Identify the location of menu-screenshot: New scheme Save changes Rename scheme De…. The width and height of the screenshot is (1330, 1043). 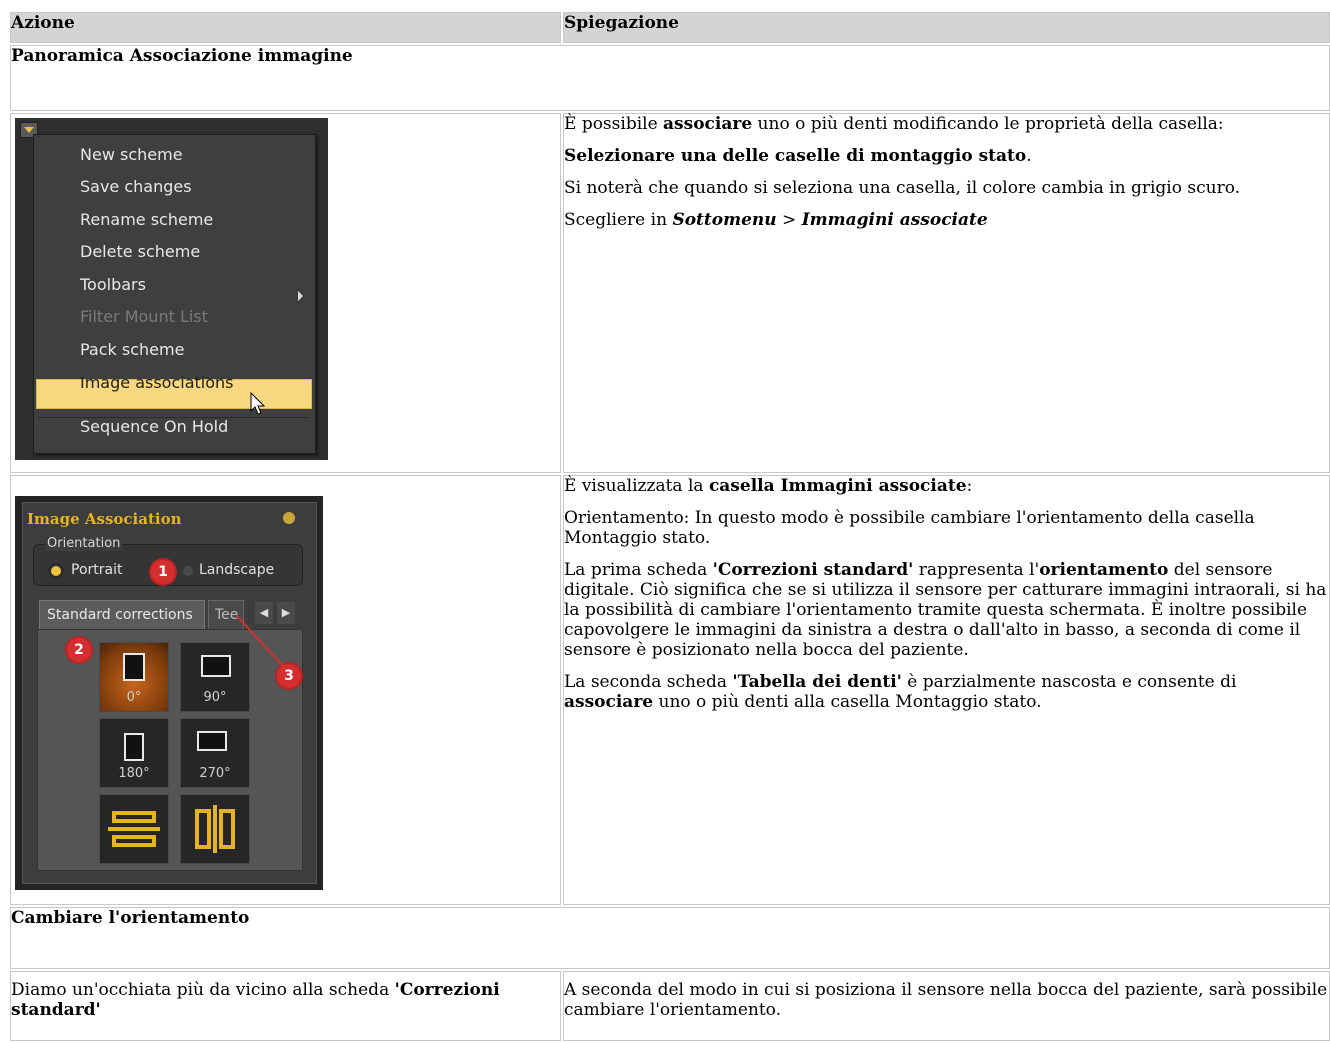
(171, 289).